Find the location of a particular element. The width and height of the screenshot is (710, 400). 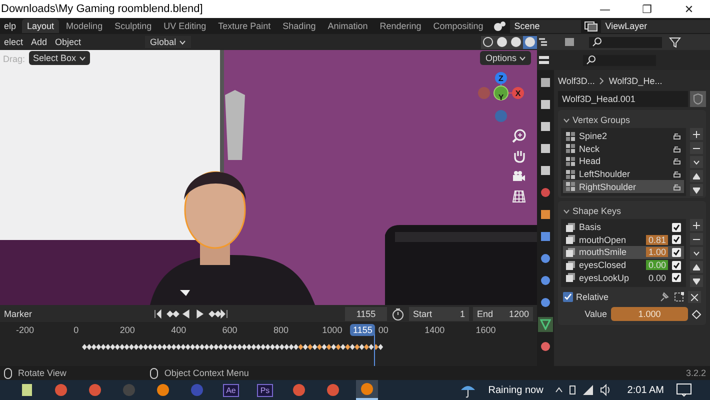

workspace-tab: UV Editing is located at coordinates (185, 26).